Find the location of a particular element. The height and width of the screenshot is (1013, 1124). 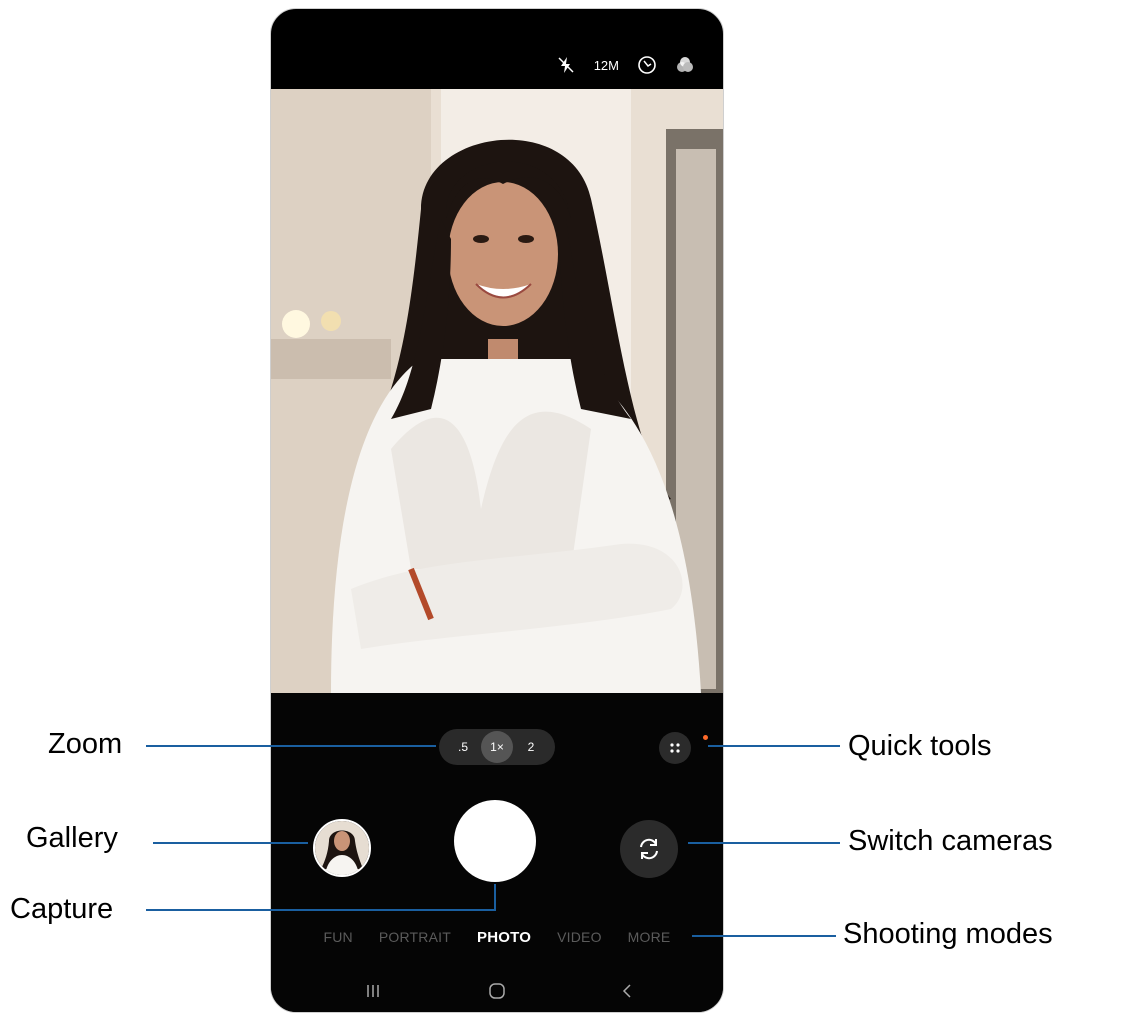

mode-photo: PHOTO is located at coordinates (504, 937).